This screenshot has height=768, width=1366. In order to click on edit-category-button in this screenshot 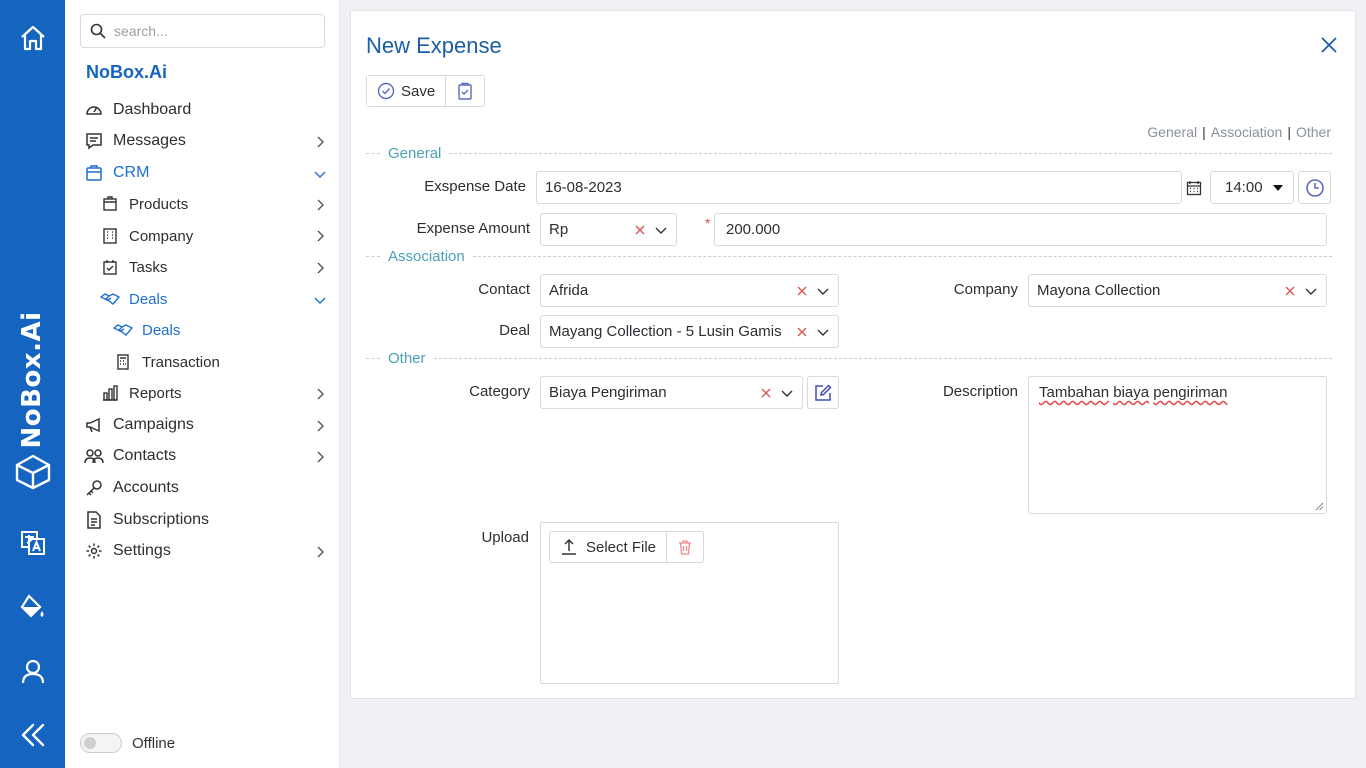, I will do `click(823, 392)`.